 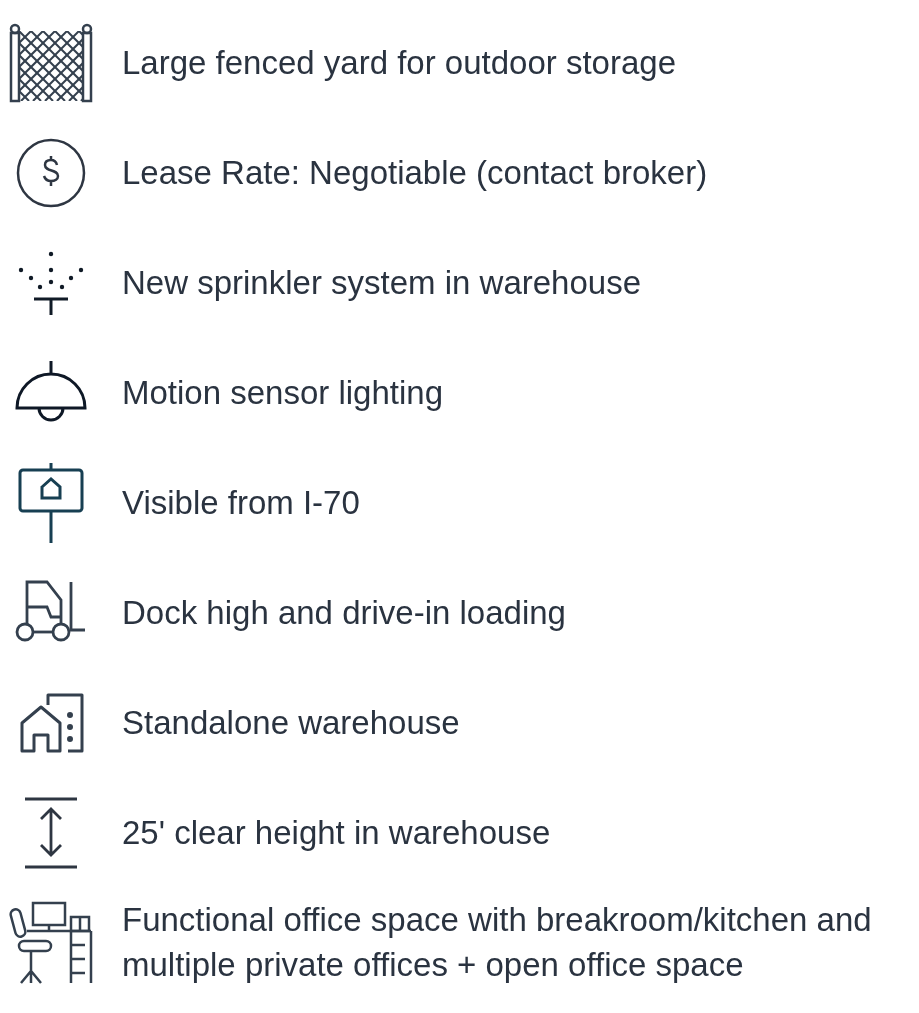 I want to click on feature-text: Visible from I-70, so click(x=241, y=502).